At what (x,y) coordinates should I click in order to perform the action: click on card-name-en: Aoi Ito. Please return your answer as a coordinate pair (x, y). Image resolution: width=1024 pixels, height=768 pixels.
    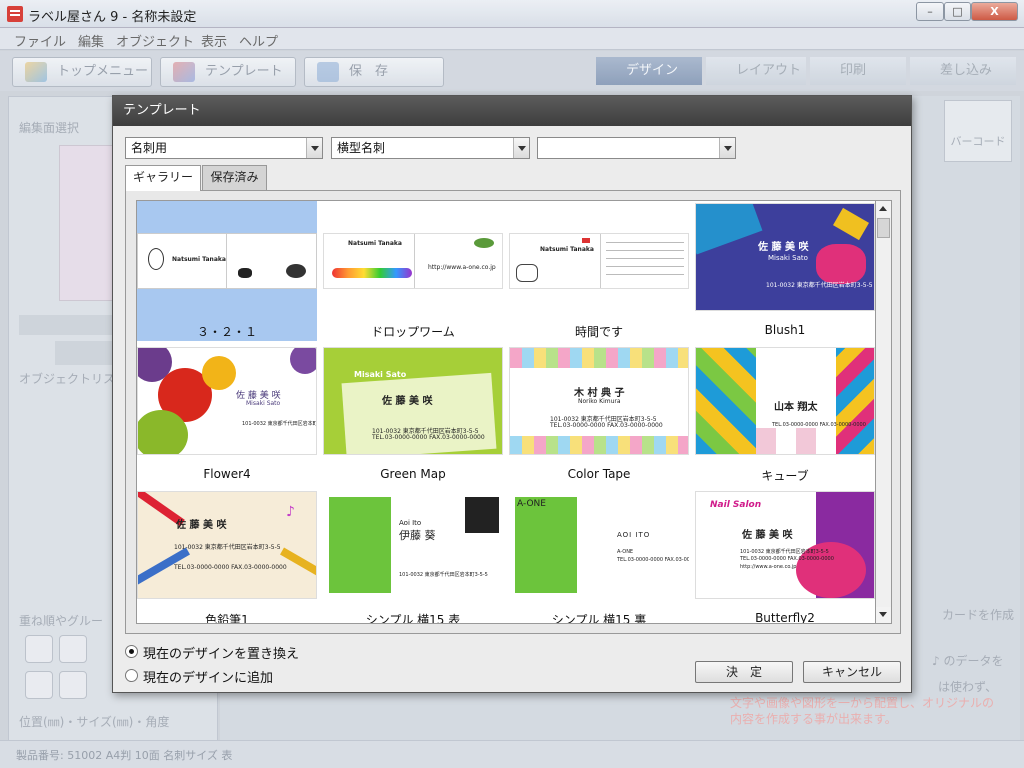
    Looking at the image, I should click on (410, 523).